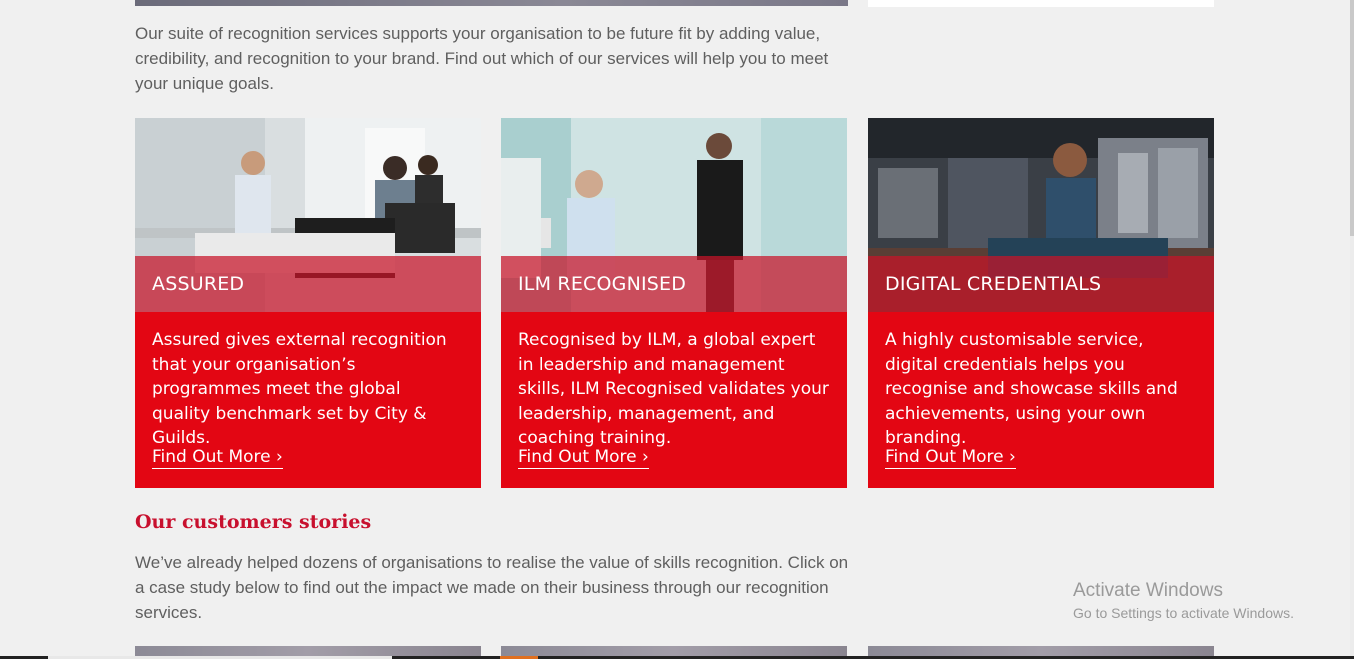  What do you see at coordinates (674, 215) in the screenshot?
I see `card-image-ilm-recognised: ILM RECOGNISED` at bounding box center [674, 215].